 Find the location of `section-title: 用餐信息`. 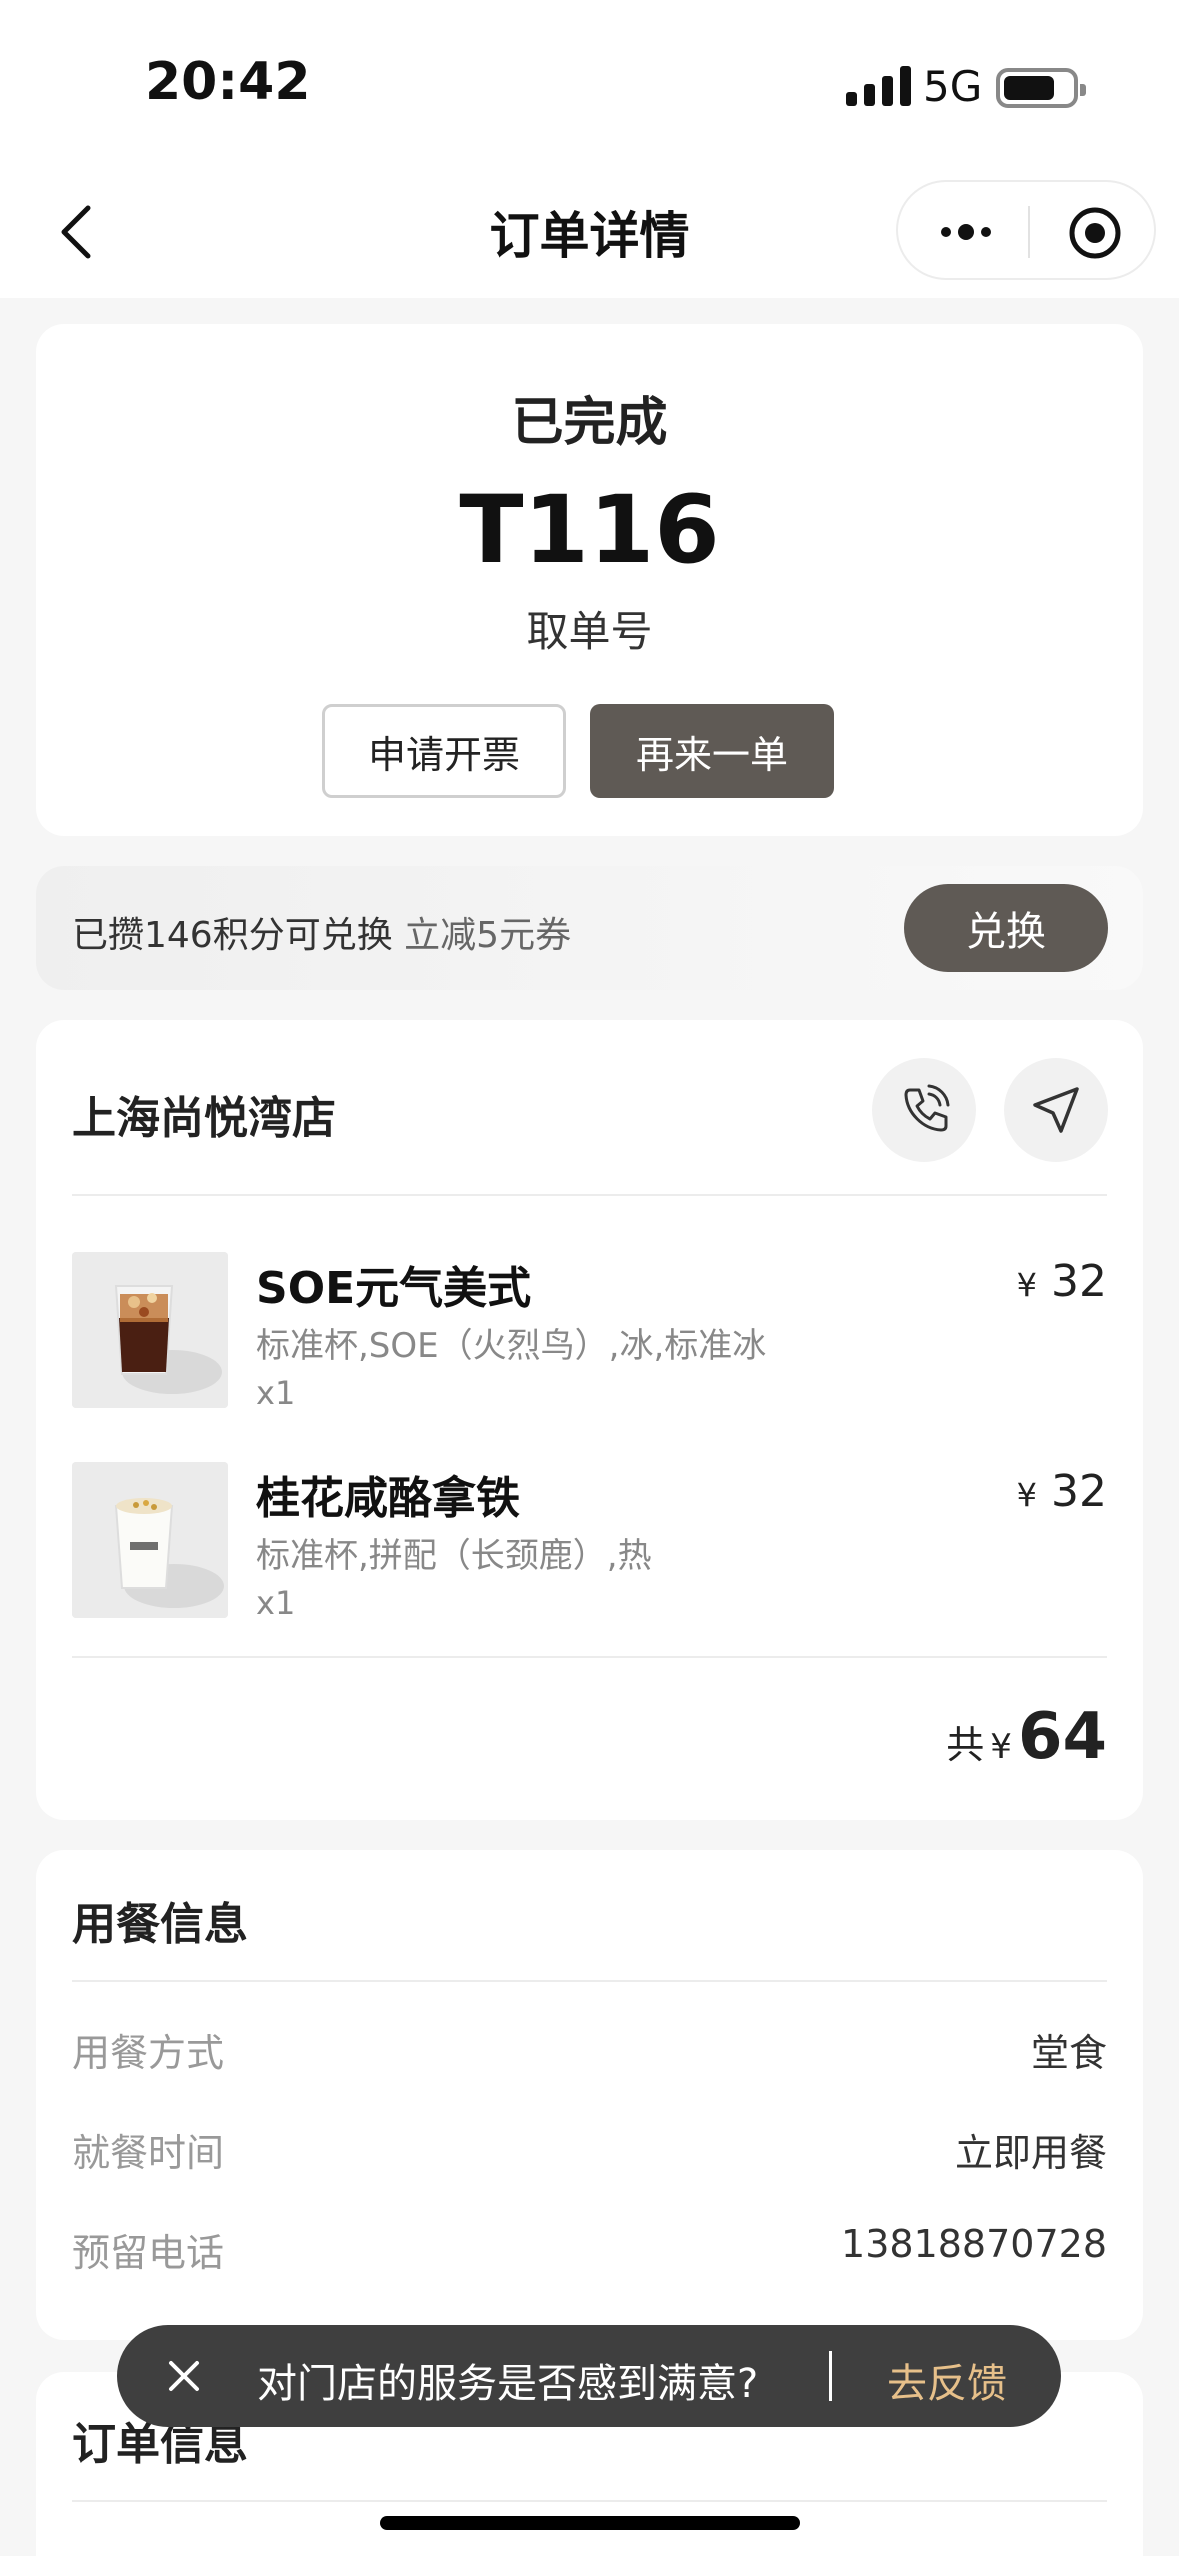

section-title: 用餐信息 is located at coordinates (160, 1924).